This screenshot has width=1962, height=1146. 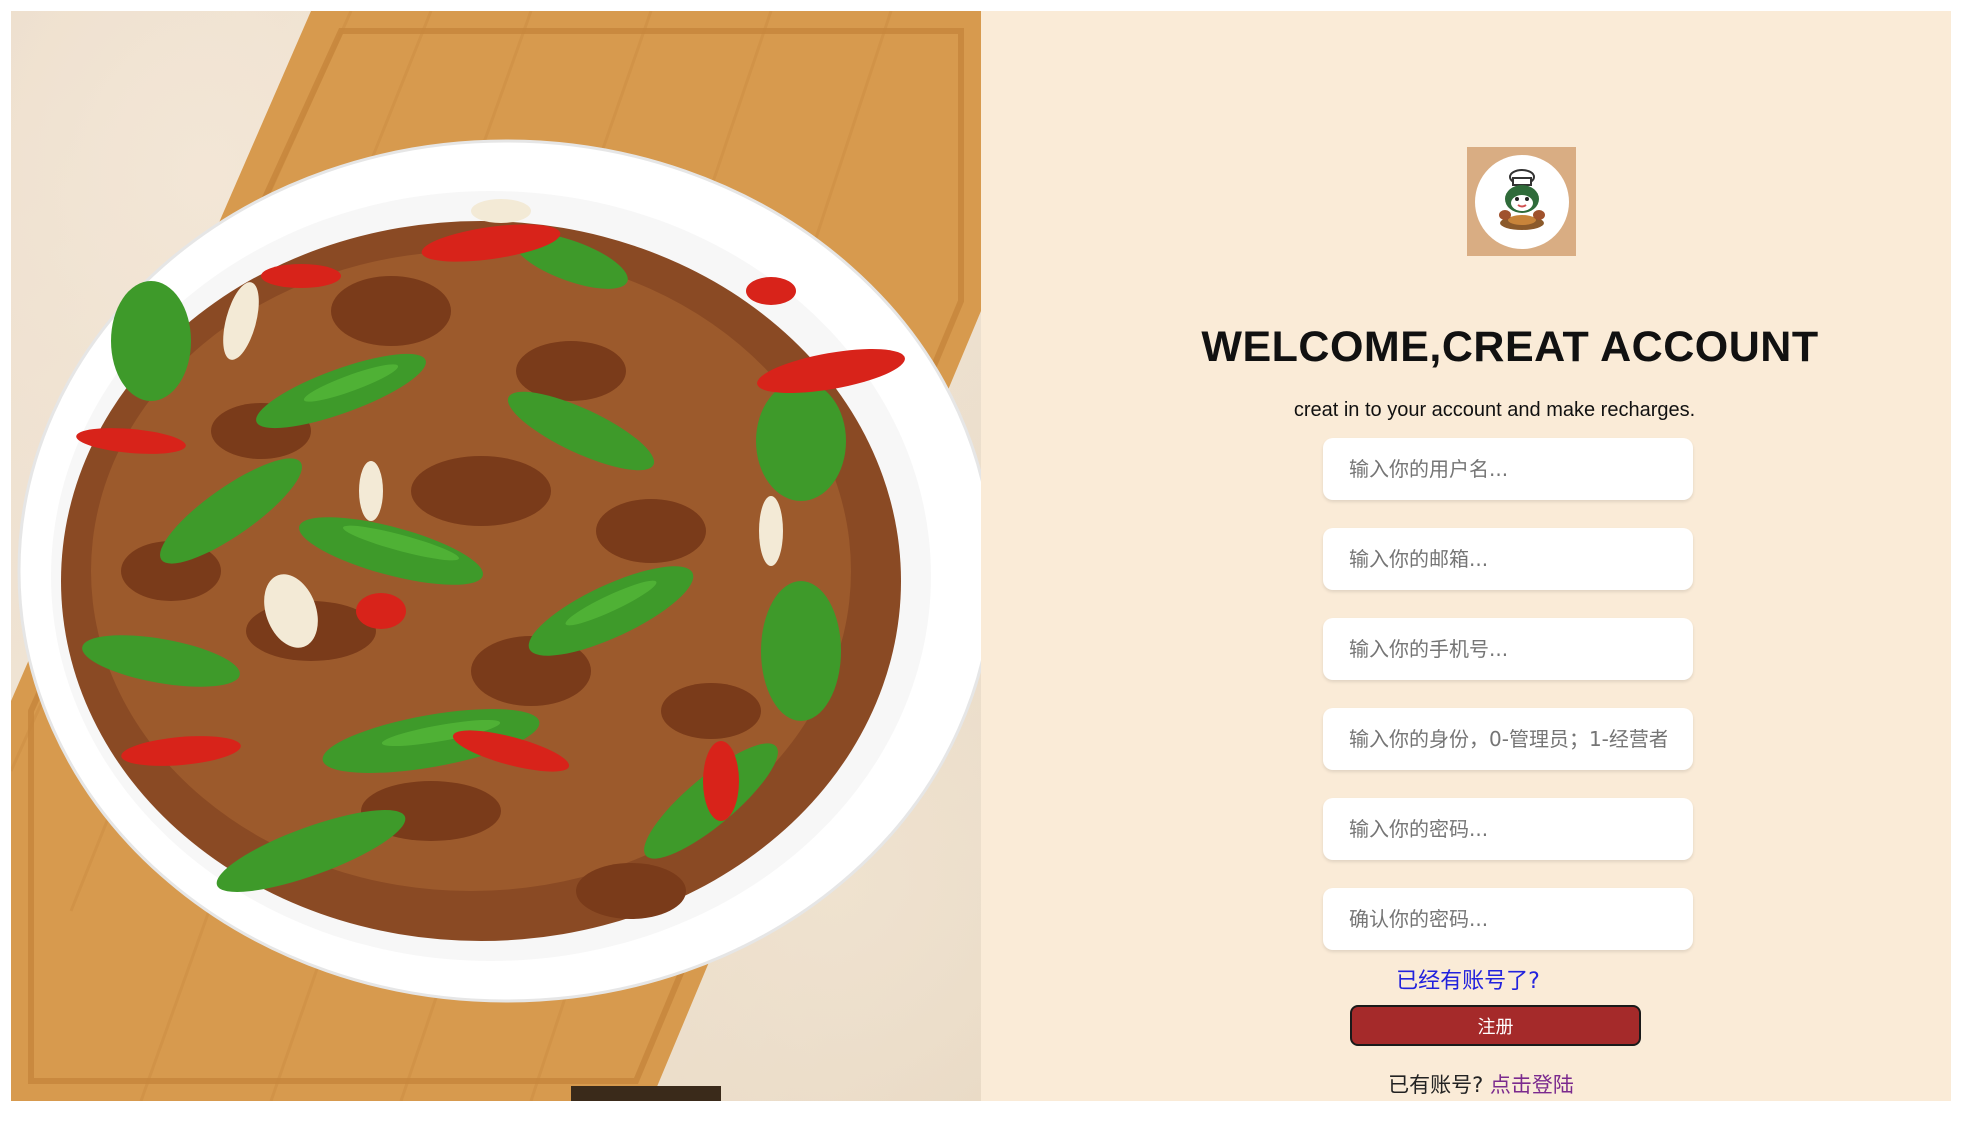 I want to click on logo, so click(x=1521, y=201).